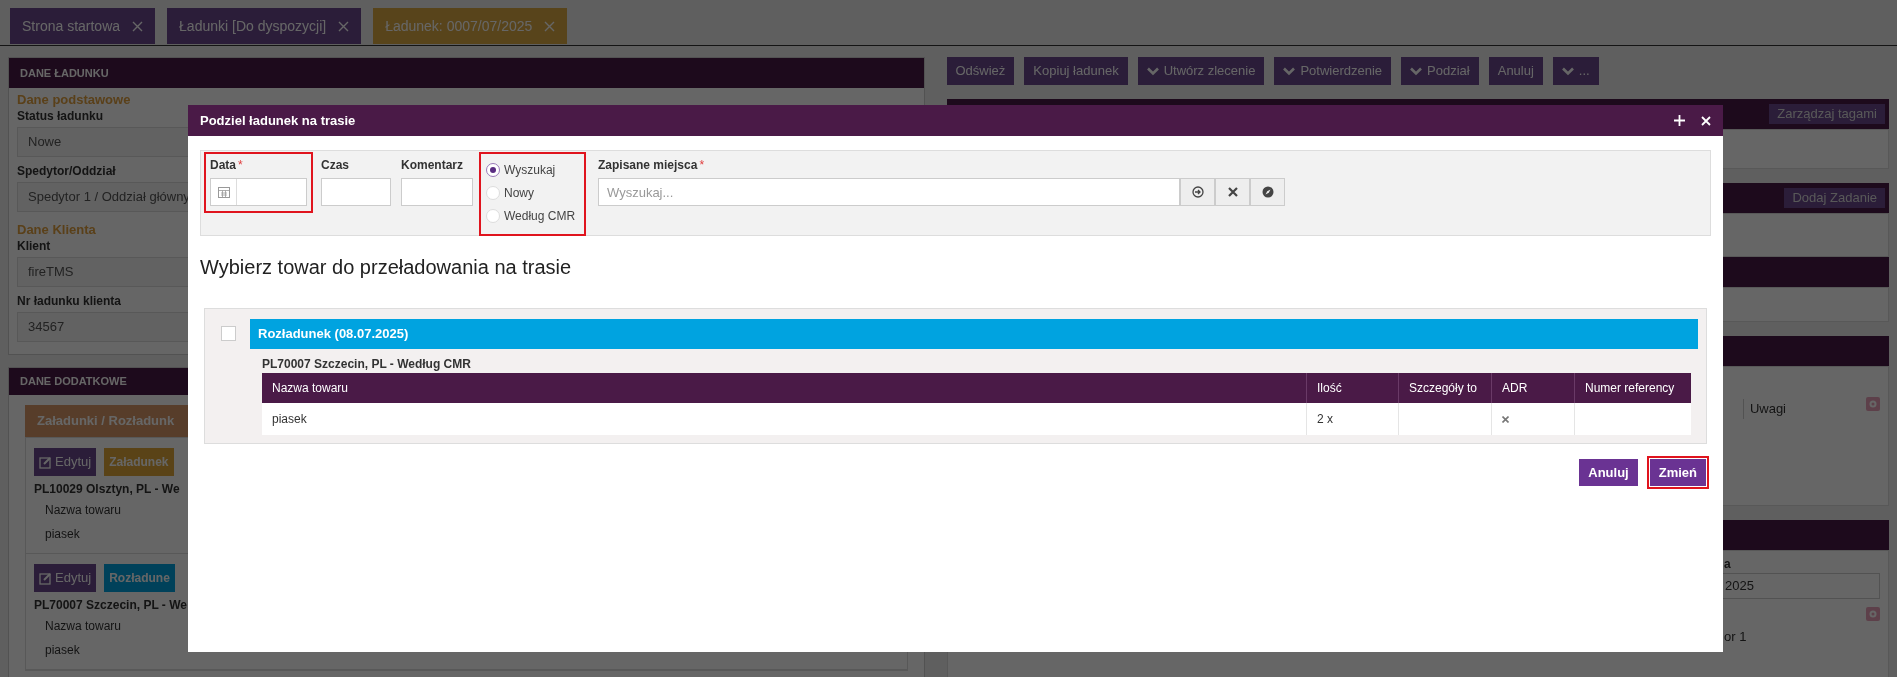  I want to click on group-heading: Dane podstawowe, so click(74, 100).